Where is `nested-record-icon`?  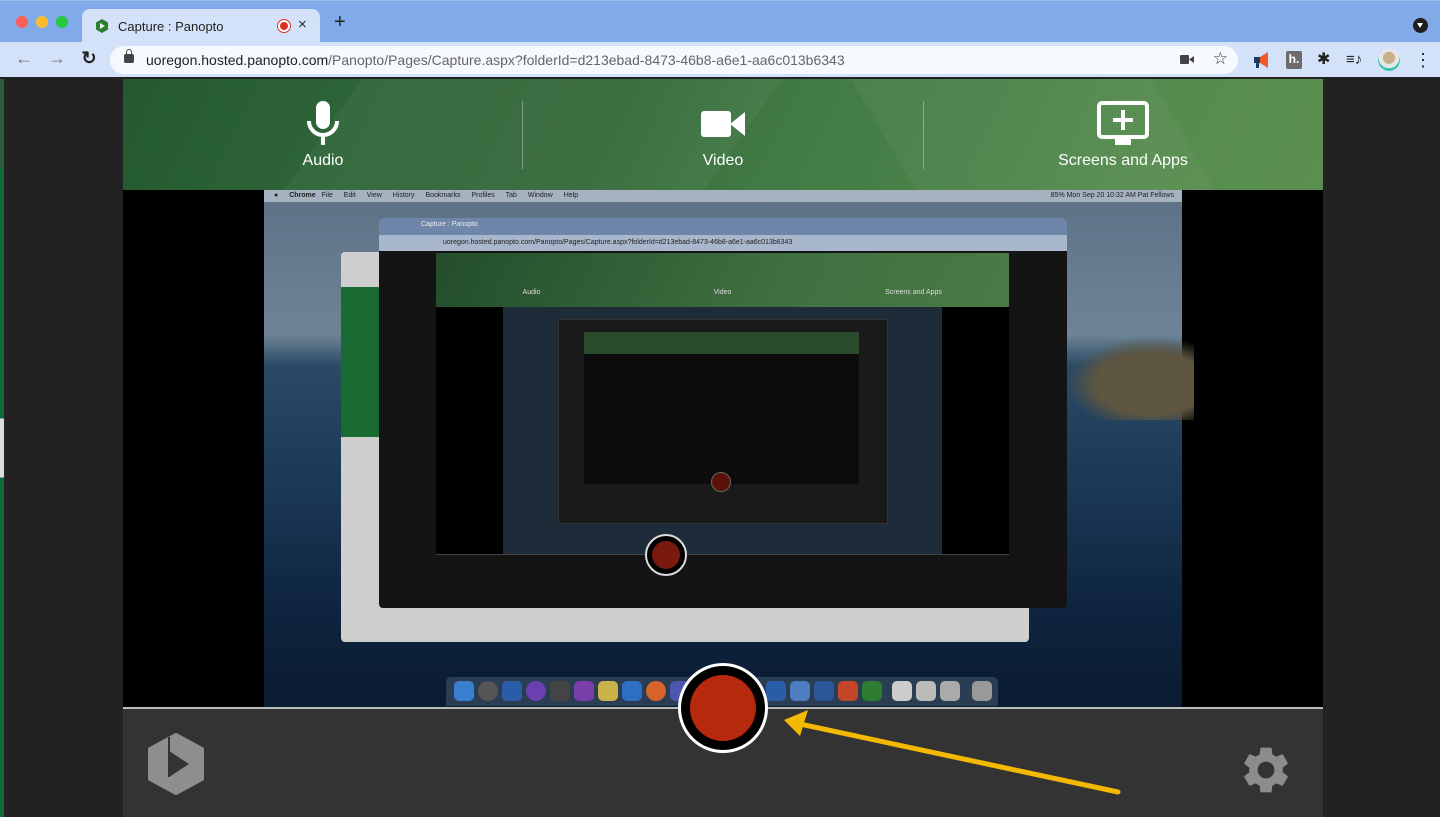 nested-record-icon is located at coordinates (666, 555).